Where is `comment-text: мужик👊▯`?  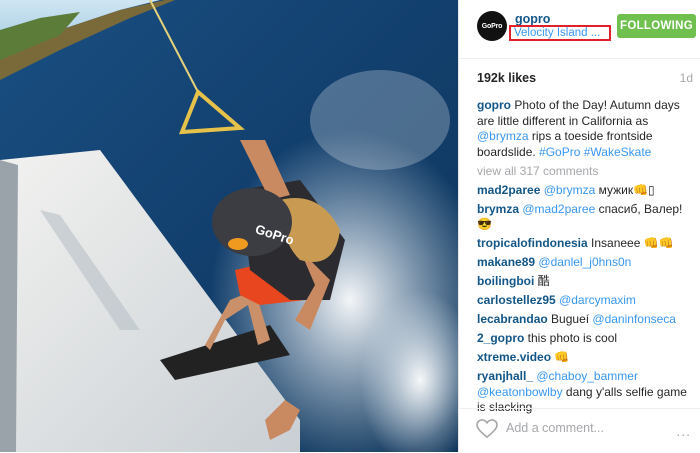 comment-text: мужик👊▯ is located at coordinates (625, 189).